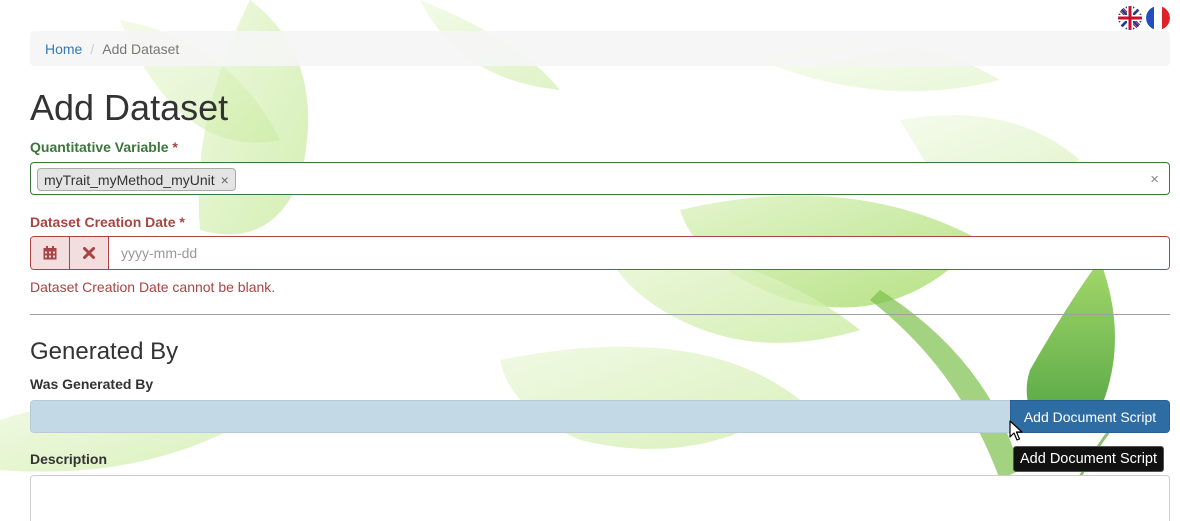  Describe the element at coordinates (1089, 459) in the screenshot. I see `add-document-script-tooltip: Add Document Script` at that location.